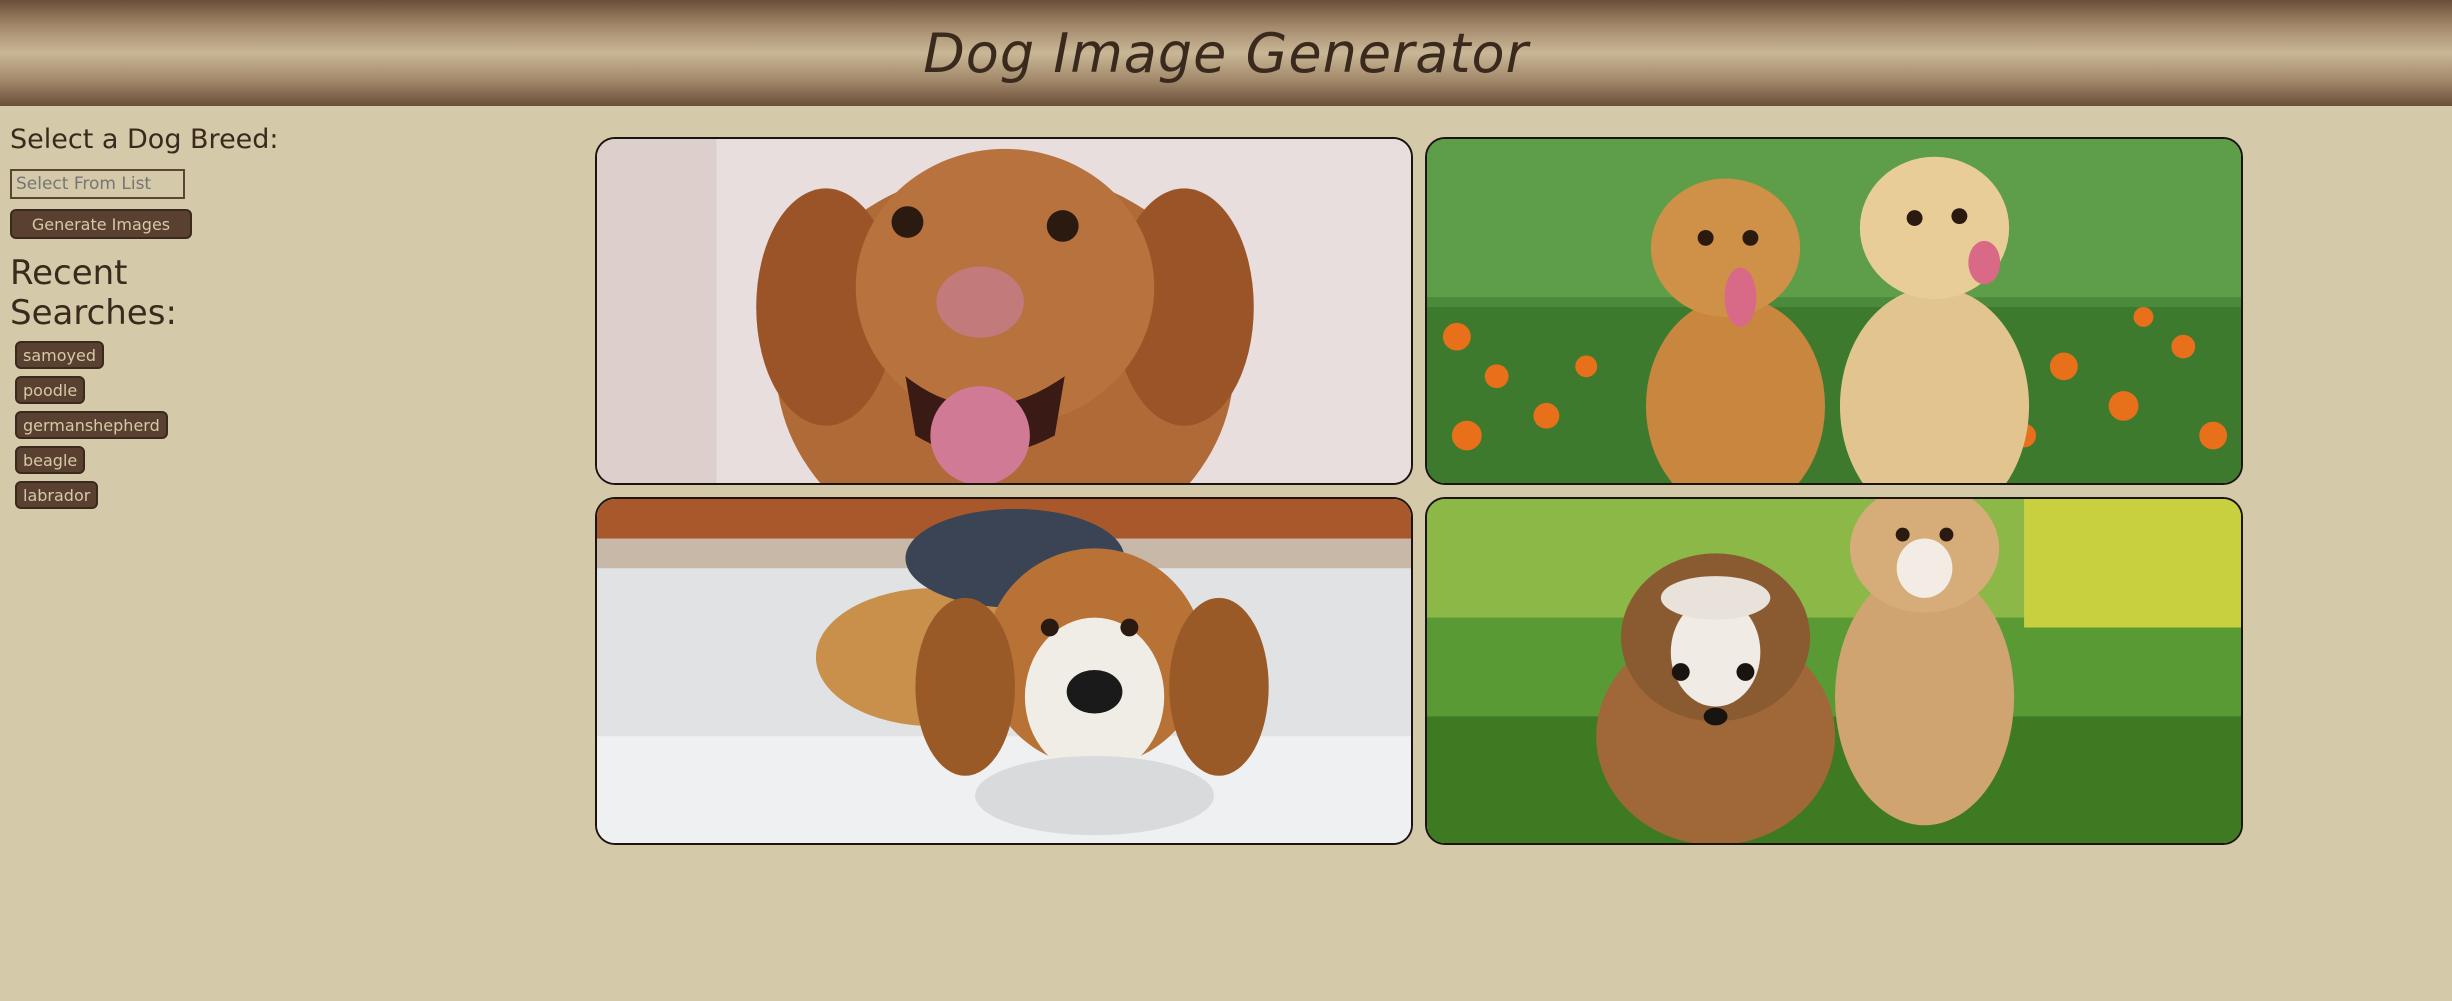 Image resolution: width=2452 pixels, height=1001 pixels. What do you see at coordinates (97, 184) in the screenshot?
I see `breed-input` at bounding box center [97, 184].